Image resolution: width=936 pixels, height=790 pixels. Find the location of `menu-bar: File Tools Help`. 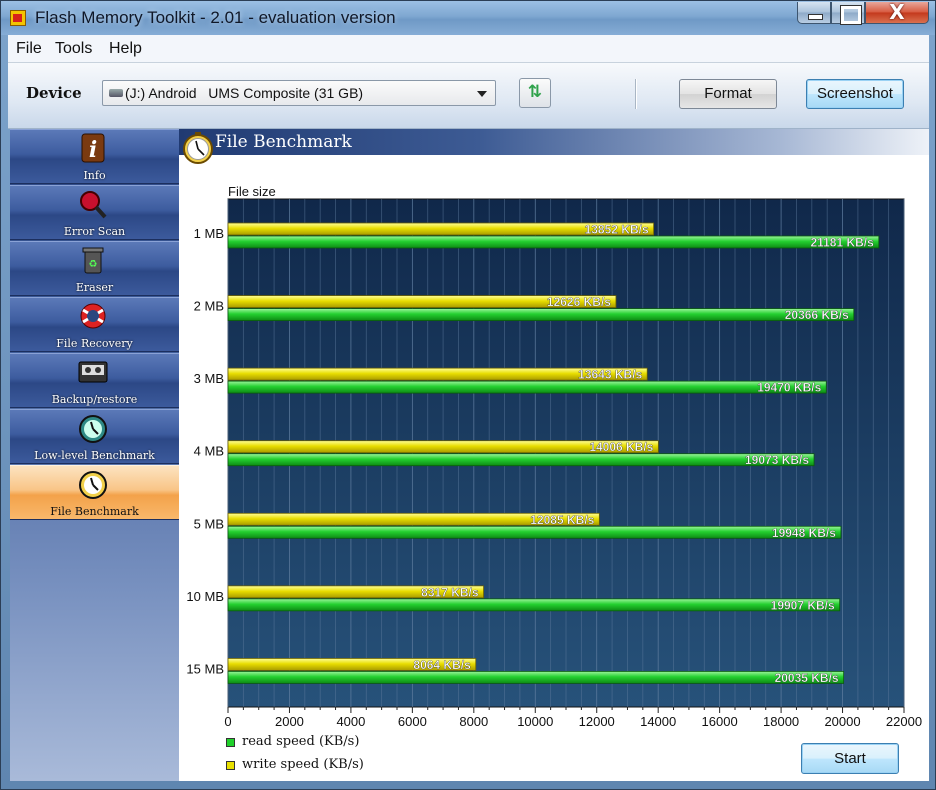

menu-bar: File Tools Help is located at coordinates (468, 49).